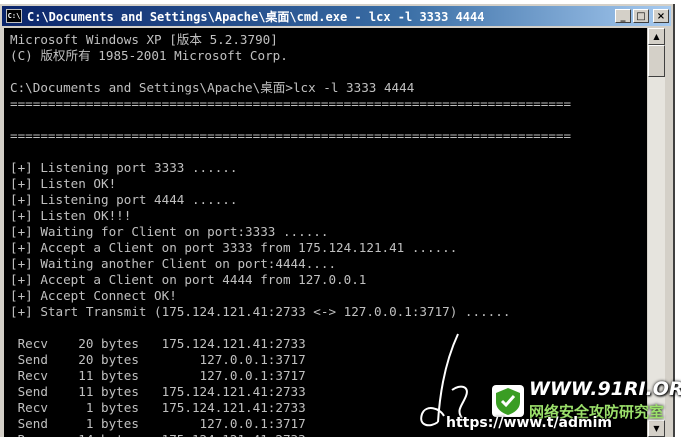  I want to click on console-line: [+] Accept Connect OK!, so click(93, 295).